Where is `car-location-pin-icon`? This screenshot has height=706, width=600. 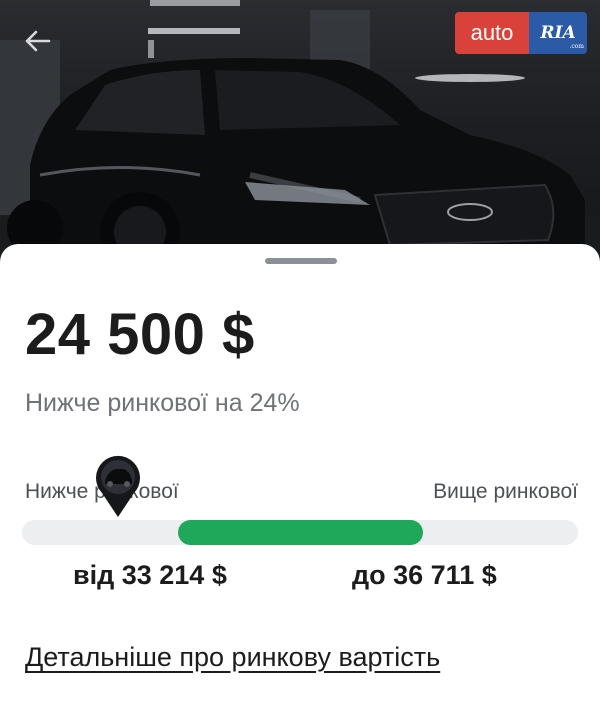
car-location-pin-icon is located at coordinates (118, 486).